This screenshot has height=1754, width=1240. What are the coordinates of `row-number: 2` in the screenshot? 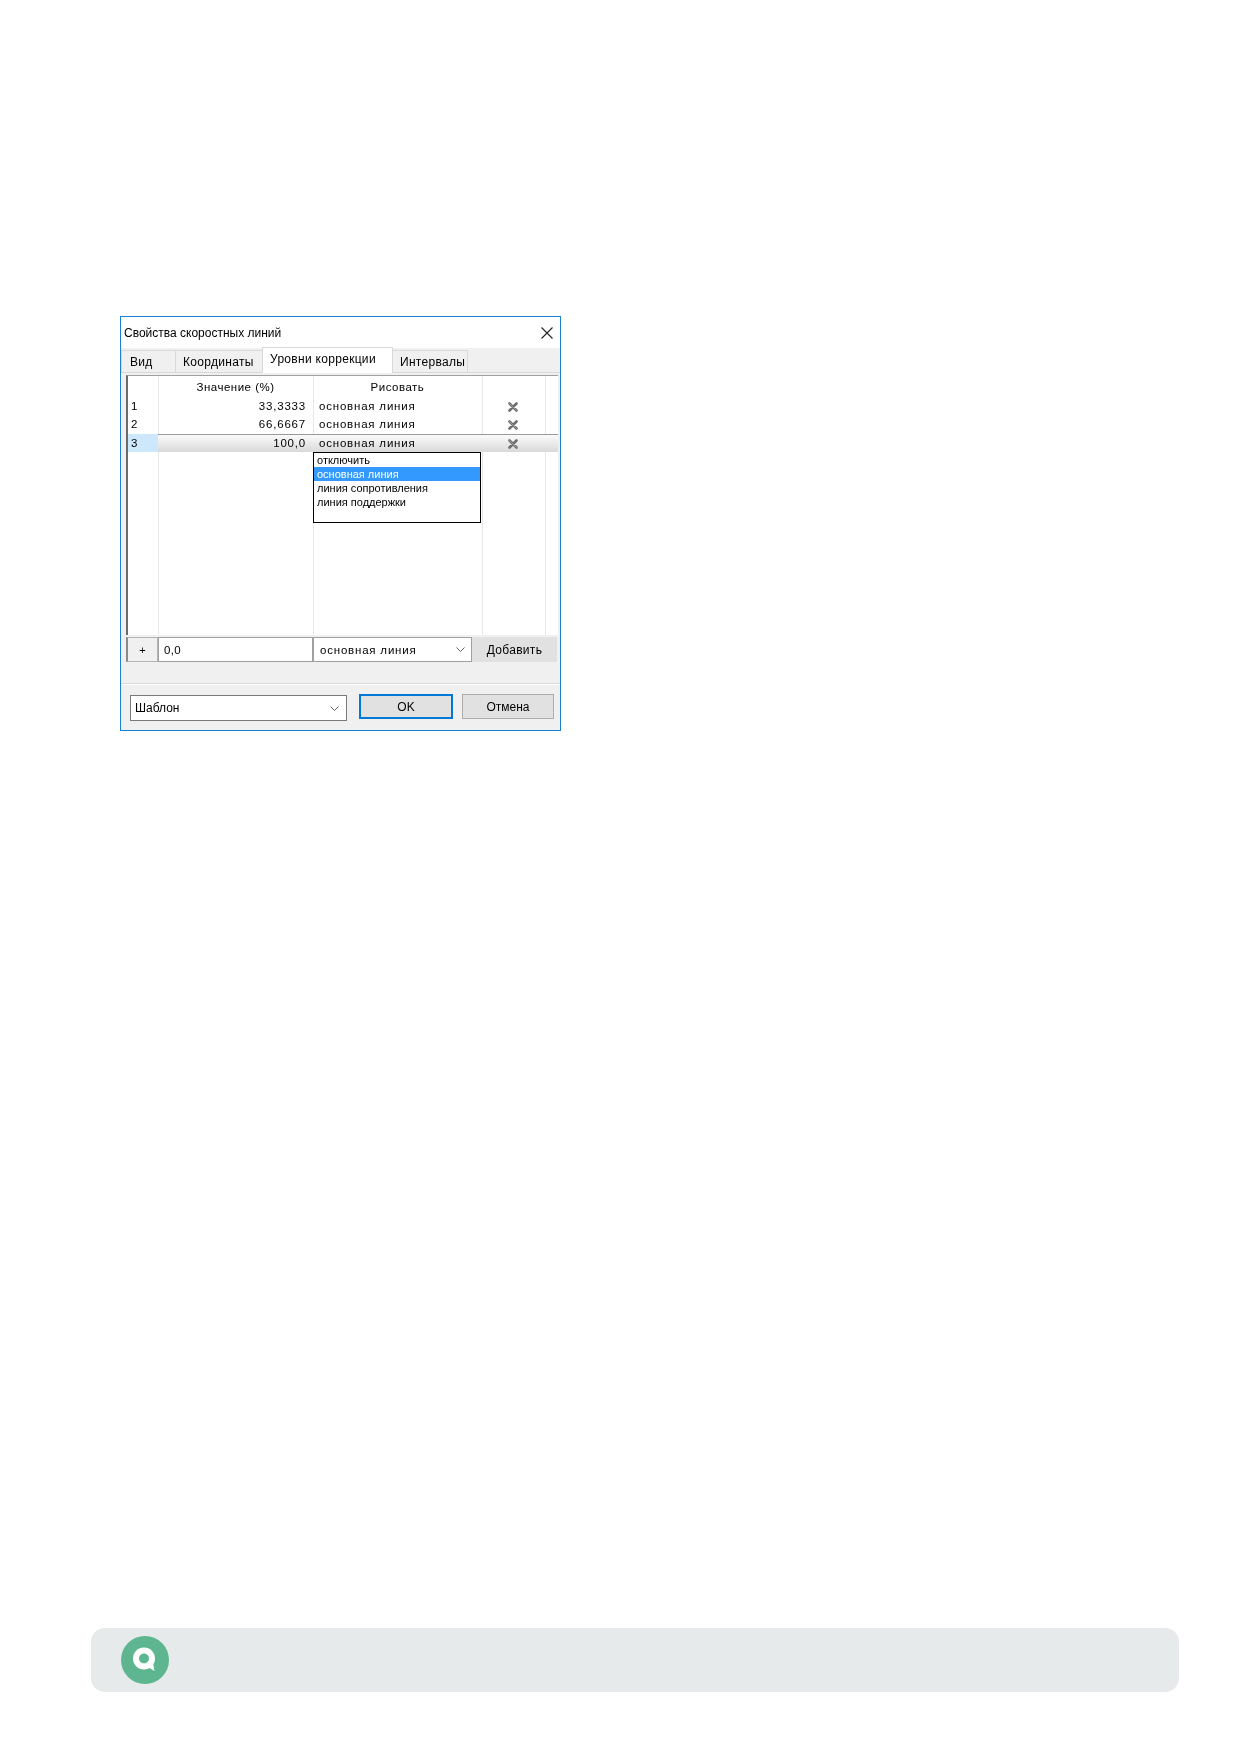 It's located at (135, 424).